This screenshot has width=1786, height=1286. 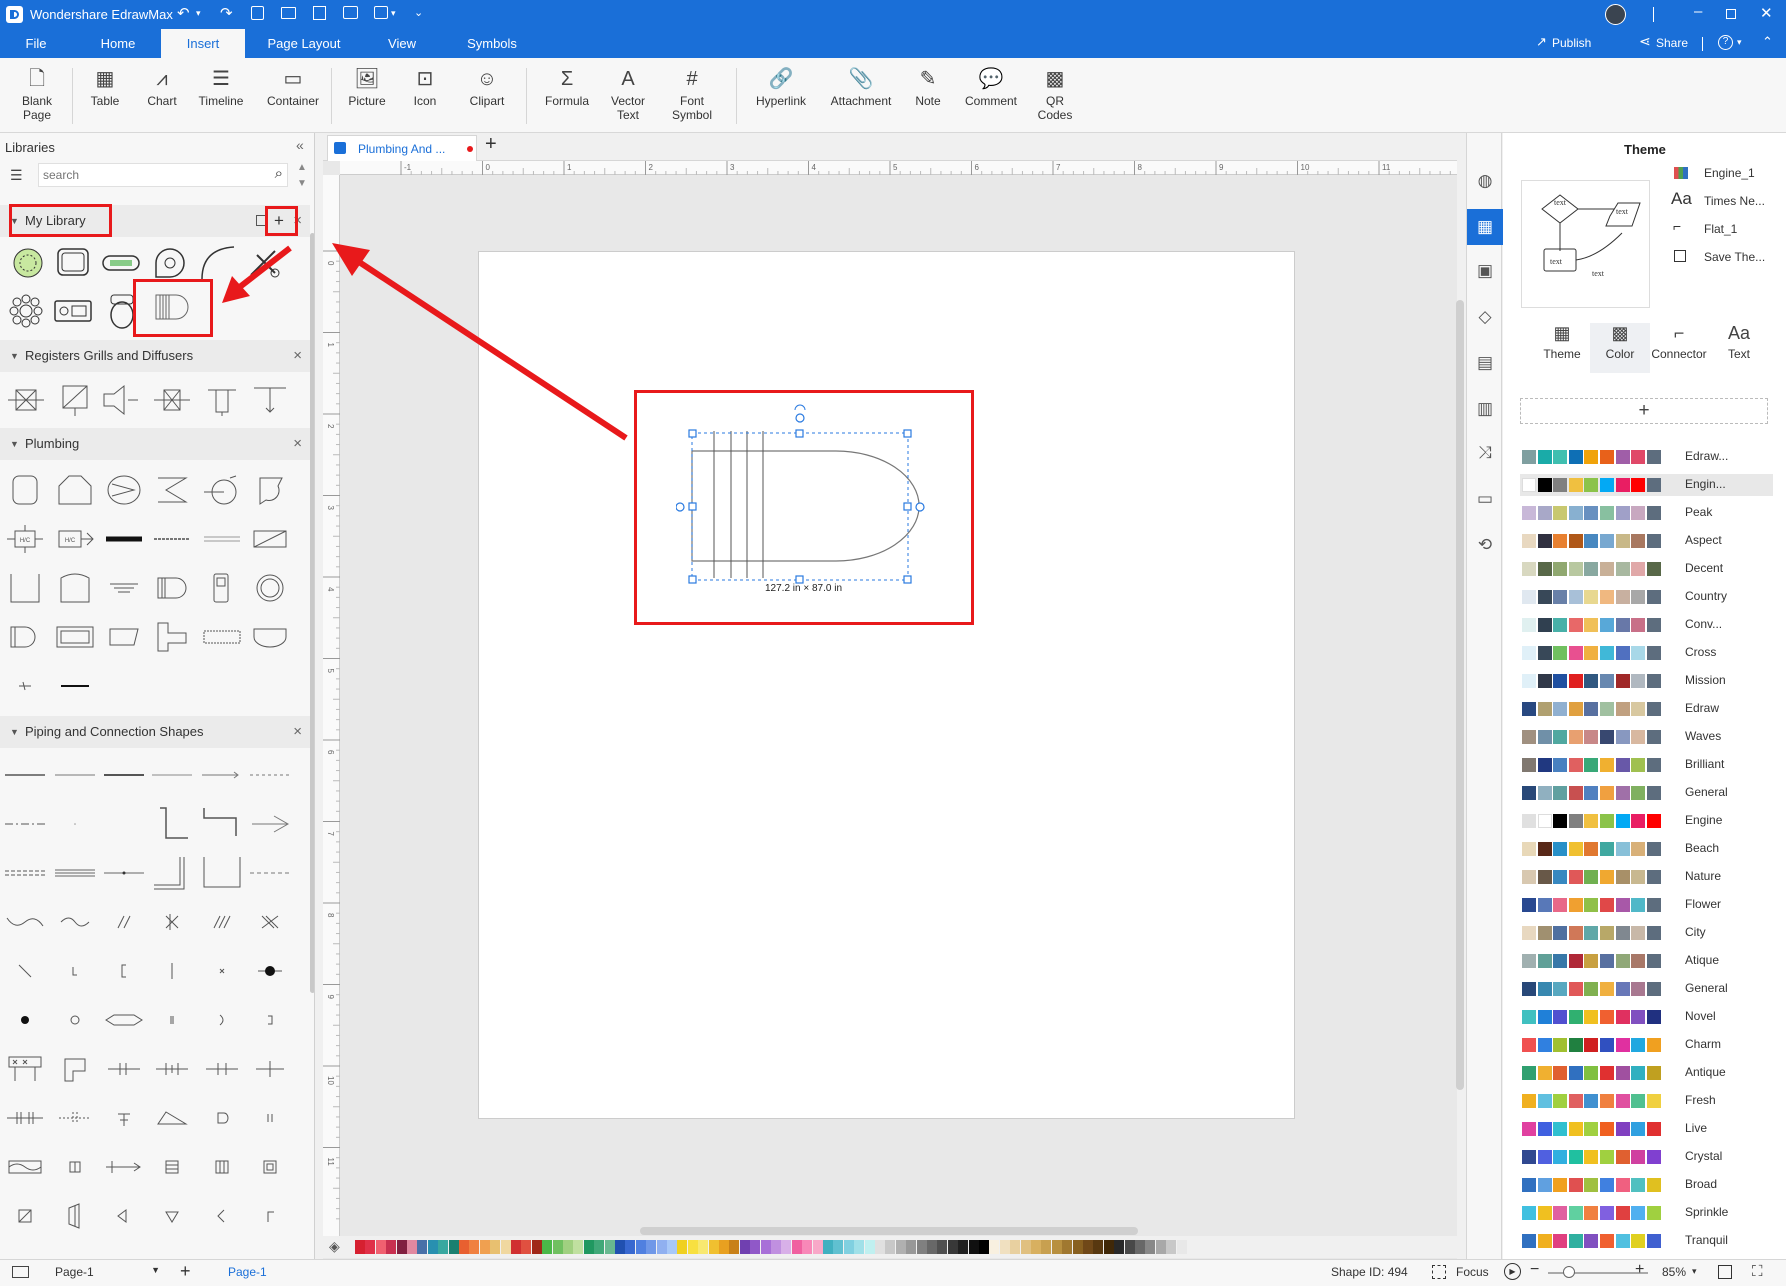 What do you see at coordinates (1585, 244) in the screenshot?
I see `theme-preview: text text text text` at bounding box center [1585, 244].